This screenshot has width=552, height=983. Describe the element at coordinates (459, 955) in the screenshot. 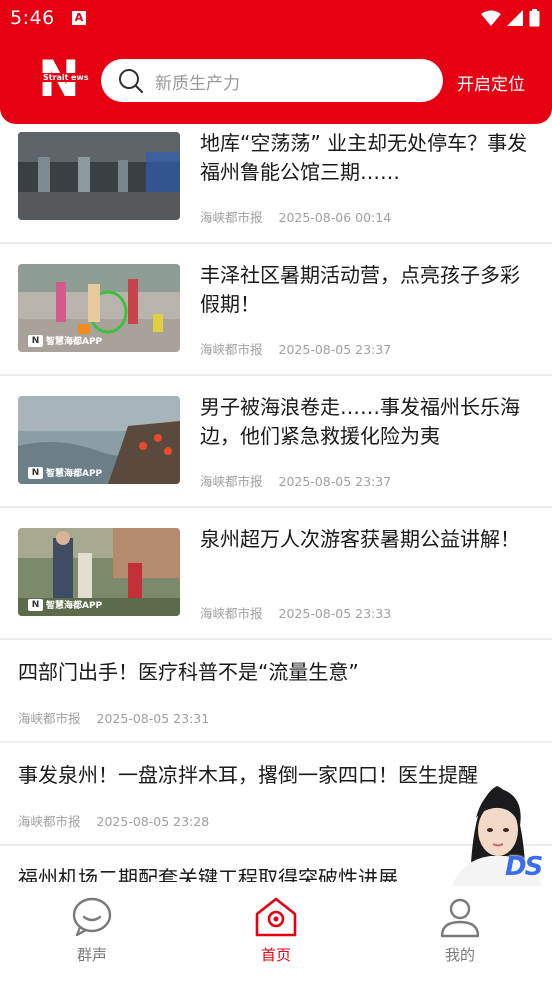

I see `tab-label: 我的` at that location.